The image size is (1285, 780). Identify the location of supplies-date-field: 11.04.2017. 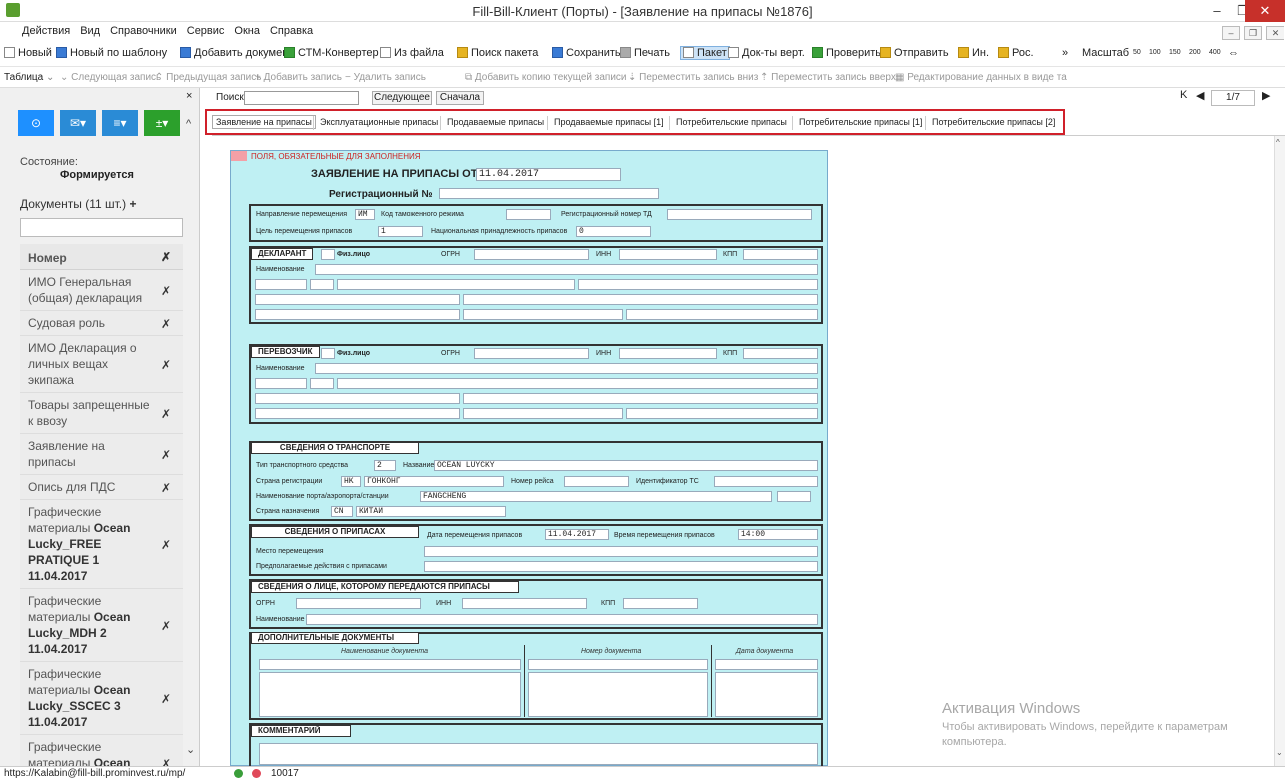
(577, 534).